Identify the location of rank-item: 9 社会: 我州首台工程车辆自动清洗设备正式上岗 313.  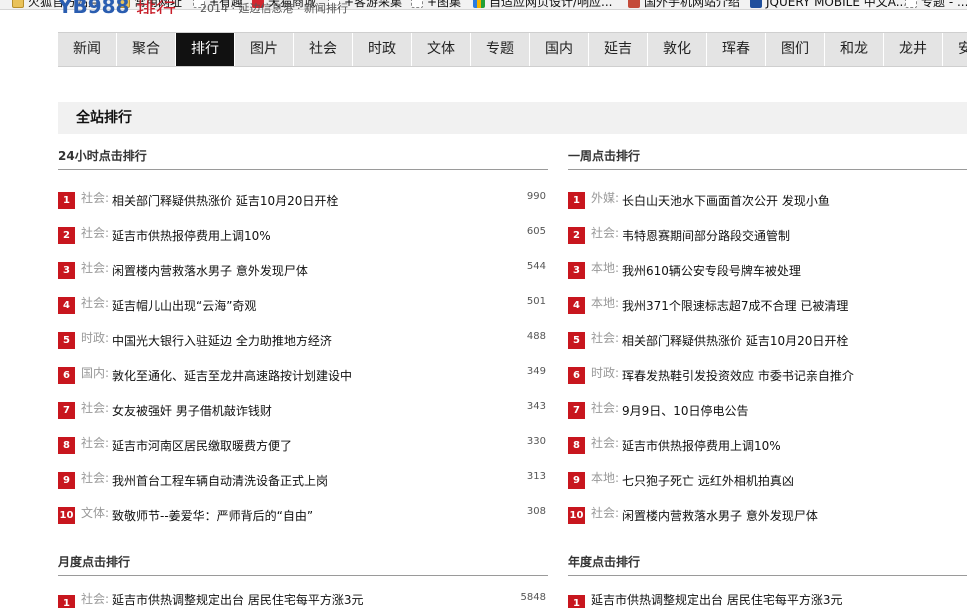
(303, 481).